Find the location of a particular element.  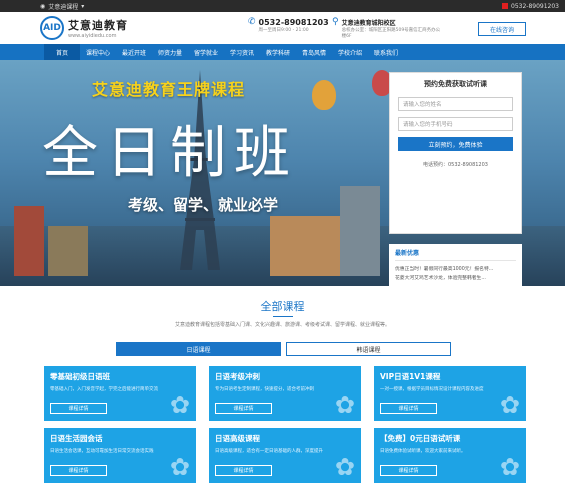

course-title: 零基础初级日语班 is located at coordinates (80, 376).